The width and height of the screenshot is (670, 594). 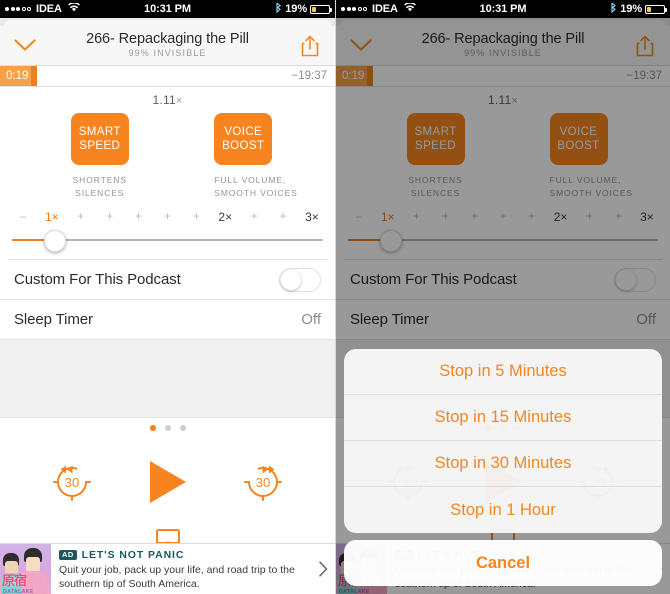 I want to click on speed-tick-row: – 1× + + + + + 2× + + 3×, so click(x=167, y=217).